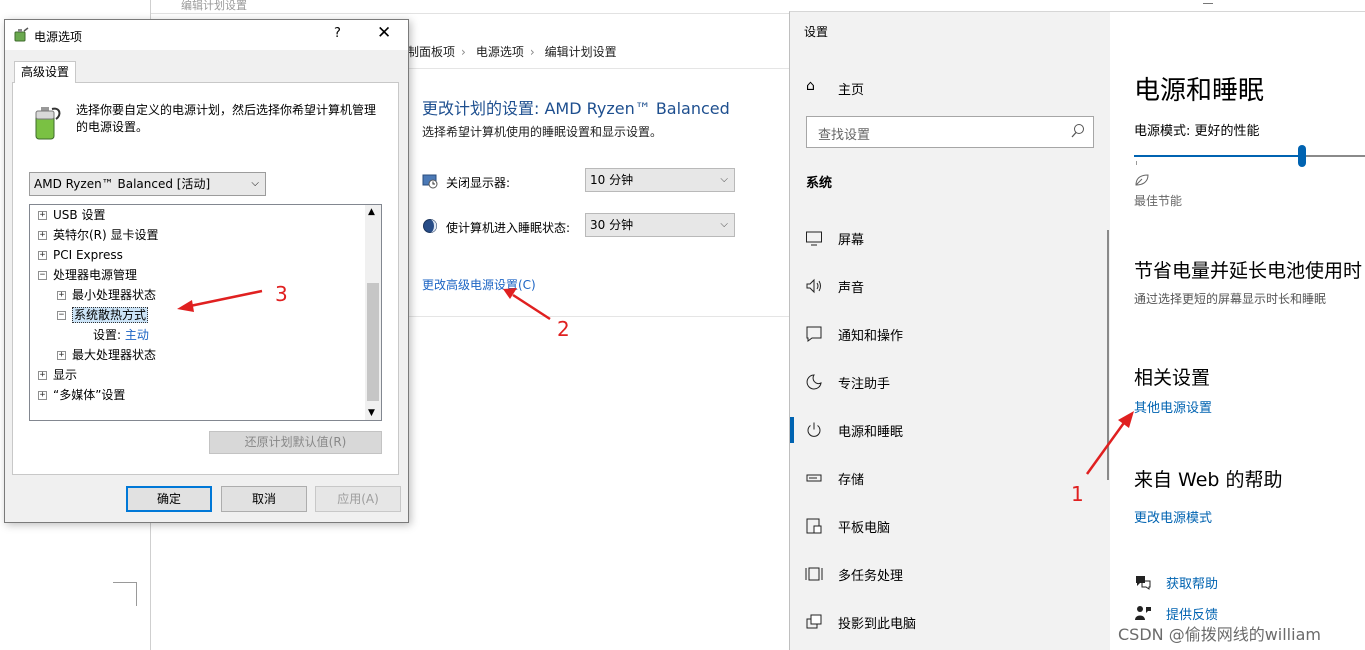 The width and height of the screenshot is (1365, 650). I want to click on apply-button: 应用(A), so click(358, 499).